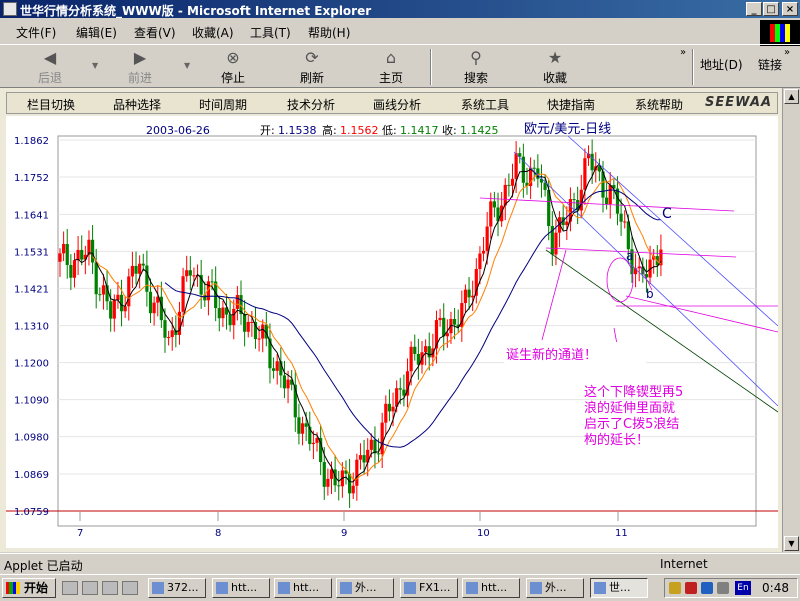  Describe the element at coordinates (213, 32) in the screenshot. I see `menu-favorites: 收藏(A)` at that location.